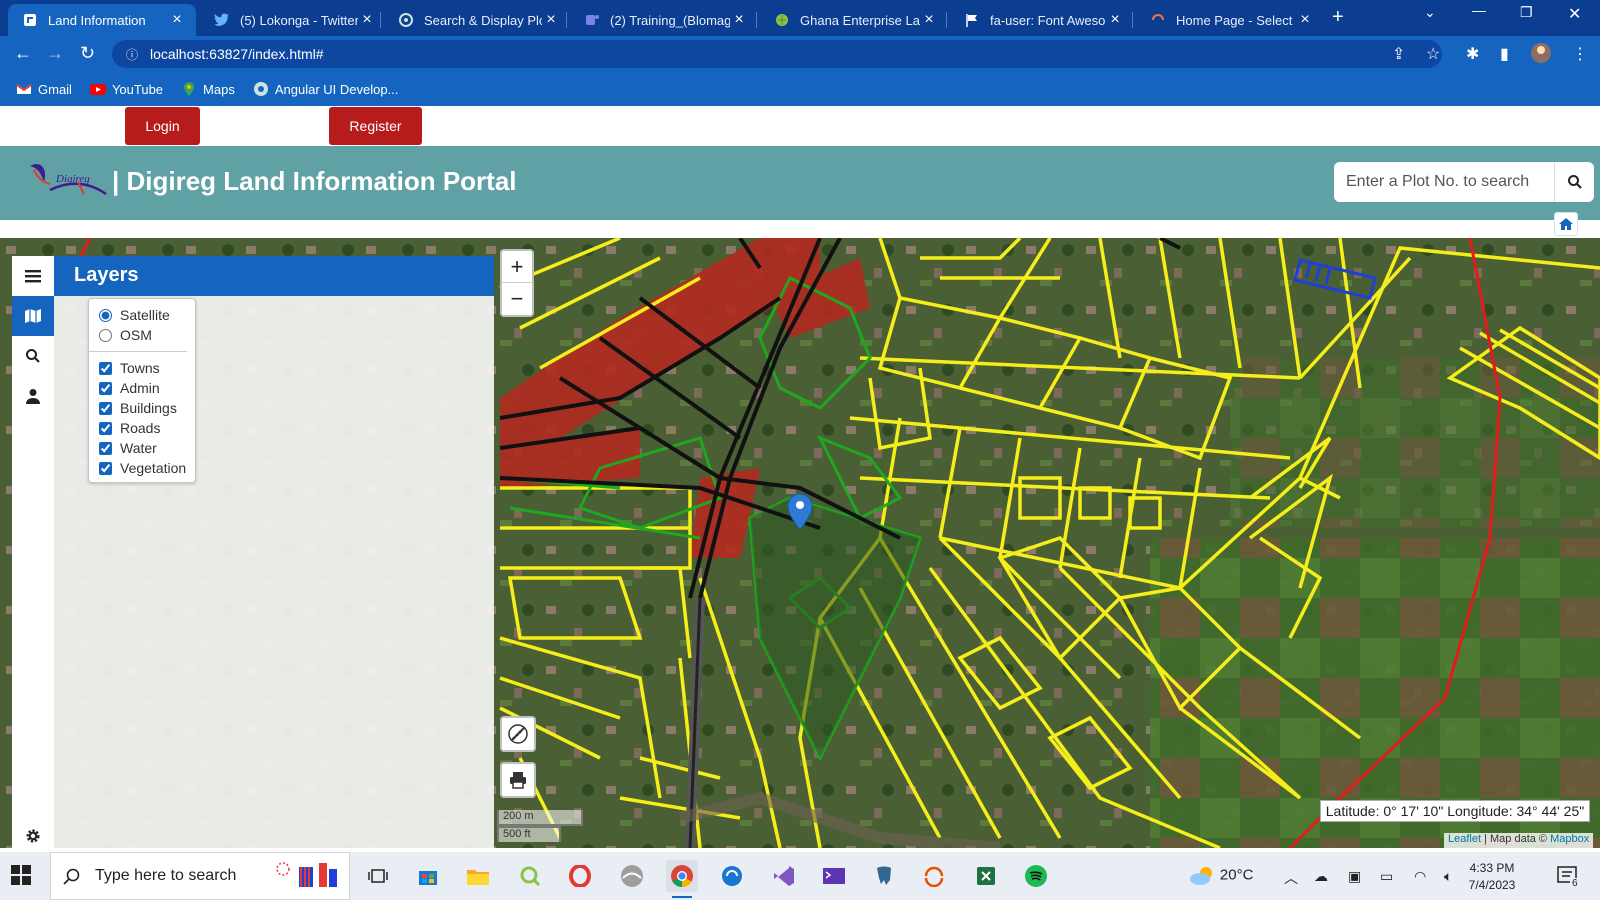  I want to click on extensions-icon: ✱, so click(1472, 54).